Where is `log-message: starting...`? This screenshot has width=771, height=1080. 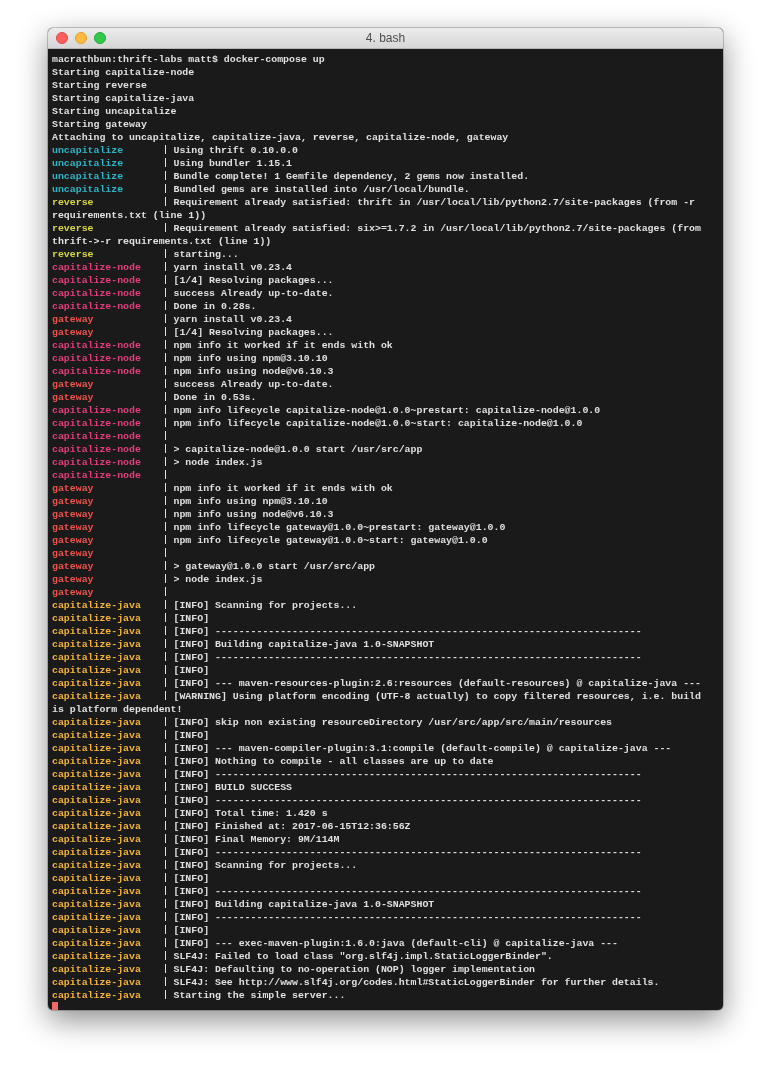
log-message: starting... is located at coordinates (206, 254).